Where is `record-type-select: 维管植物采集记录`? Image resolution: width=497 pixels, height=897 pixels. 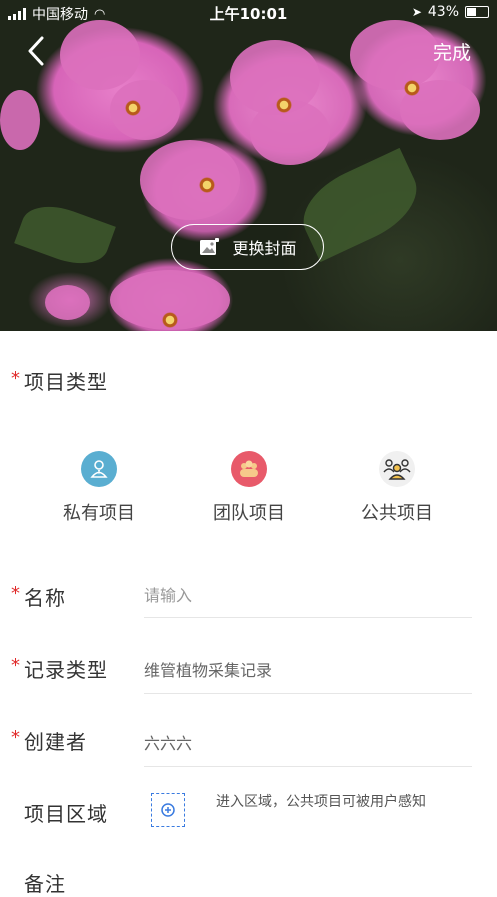
record-type-select: 维管植物采集记录 is located at coordinates (308, 675).